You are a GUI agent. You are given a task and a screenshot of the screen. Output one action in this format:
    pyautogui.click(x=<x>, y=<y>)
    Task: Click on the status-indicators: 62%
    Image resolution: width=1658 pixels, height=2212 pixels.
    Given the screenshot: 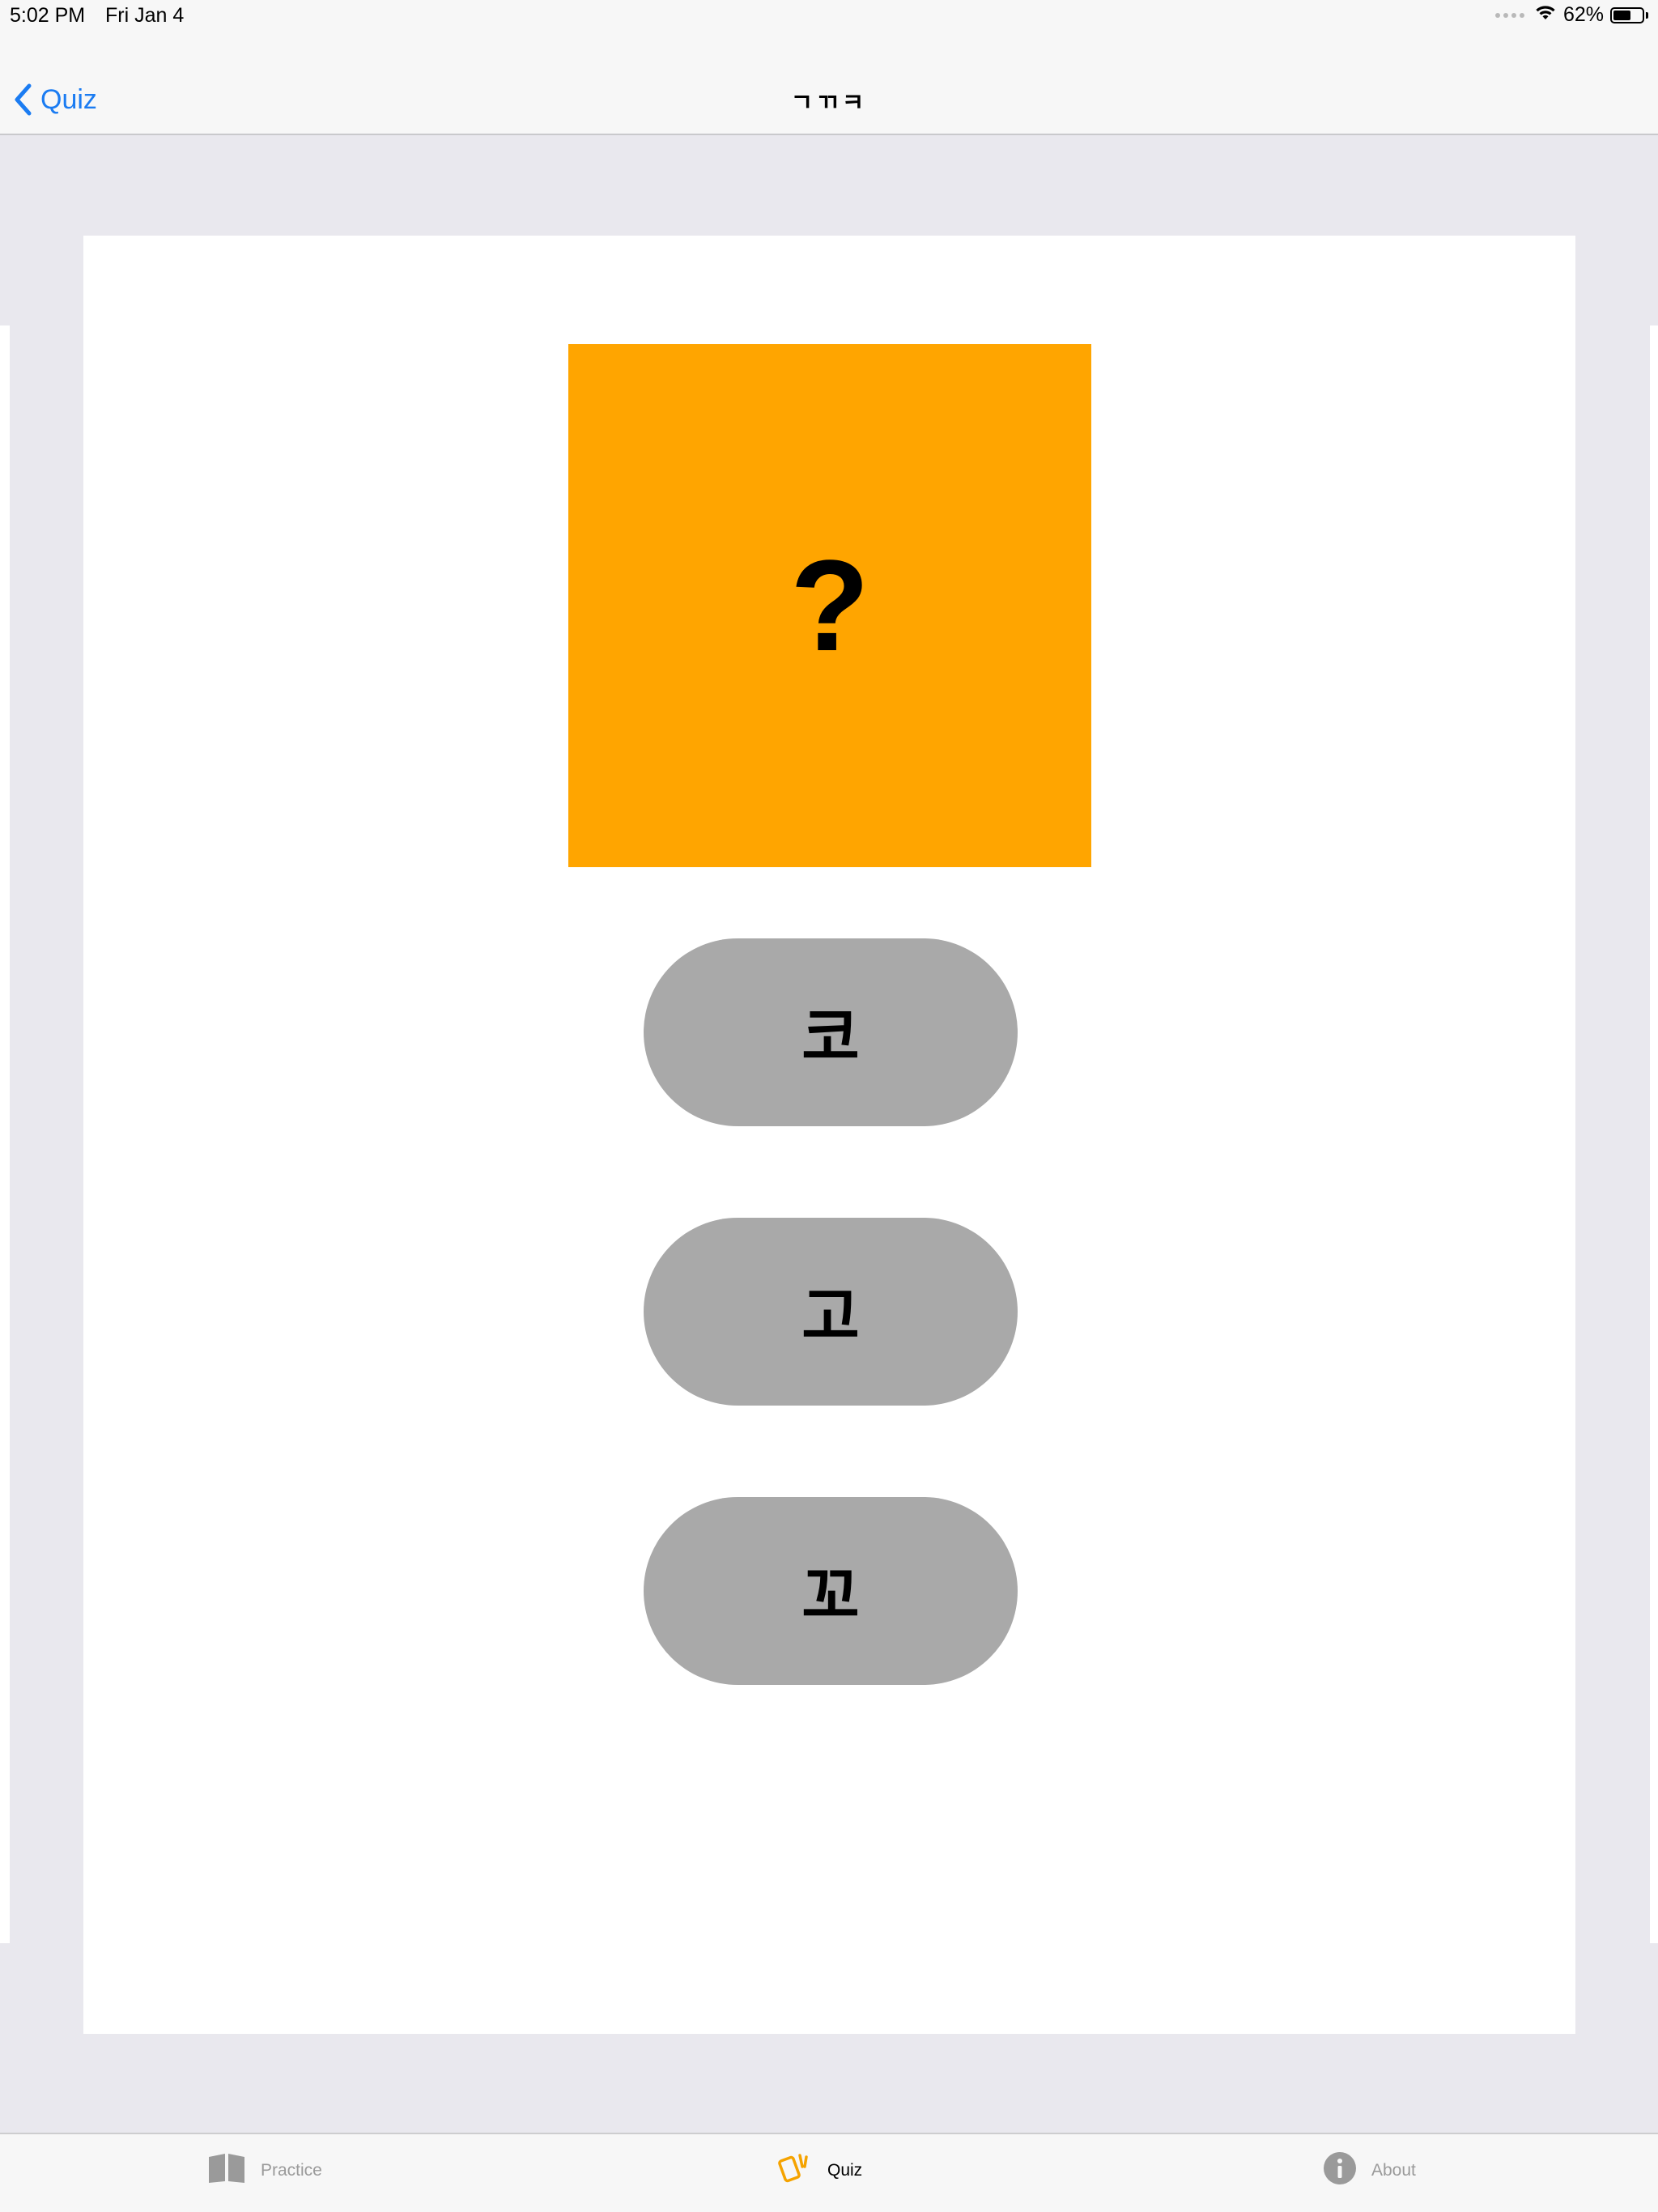 What is the action you would take?
    pyautogui.click(x=1571, y=15)
    